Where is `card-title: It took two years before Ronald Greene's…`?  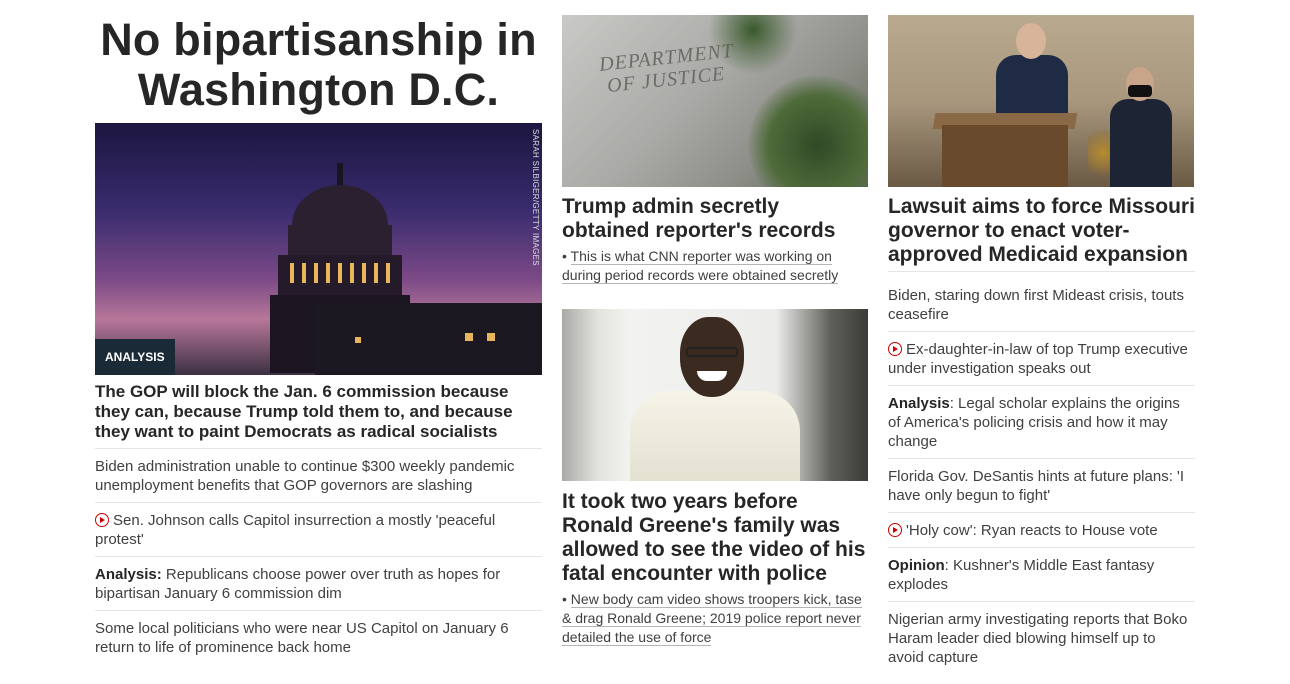 card-title: It took two years before Ronald Greene's… is located at coordinates (715, 538).